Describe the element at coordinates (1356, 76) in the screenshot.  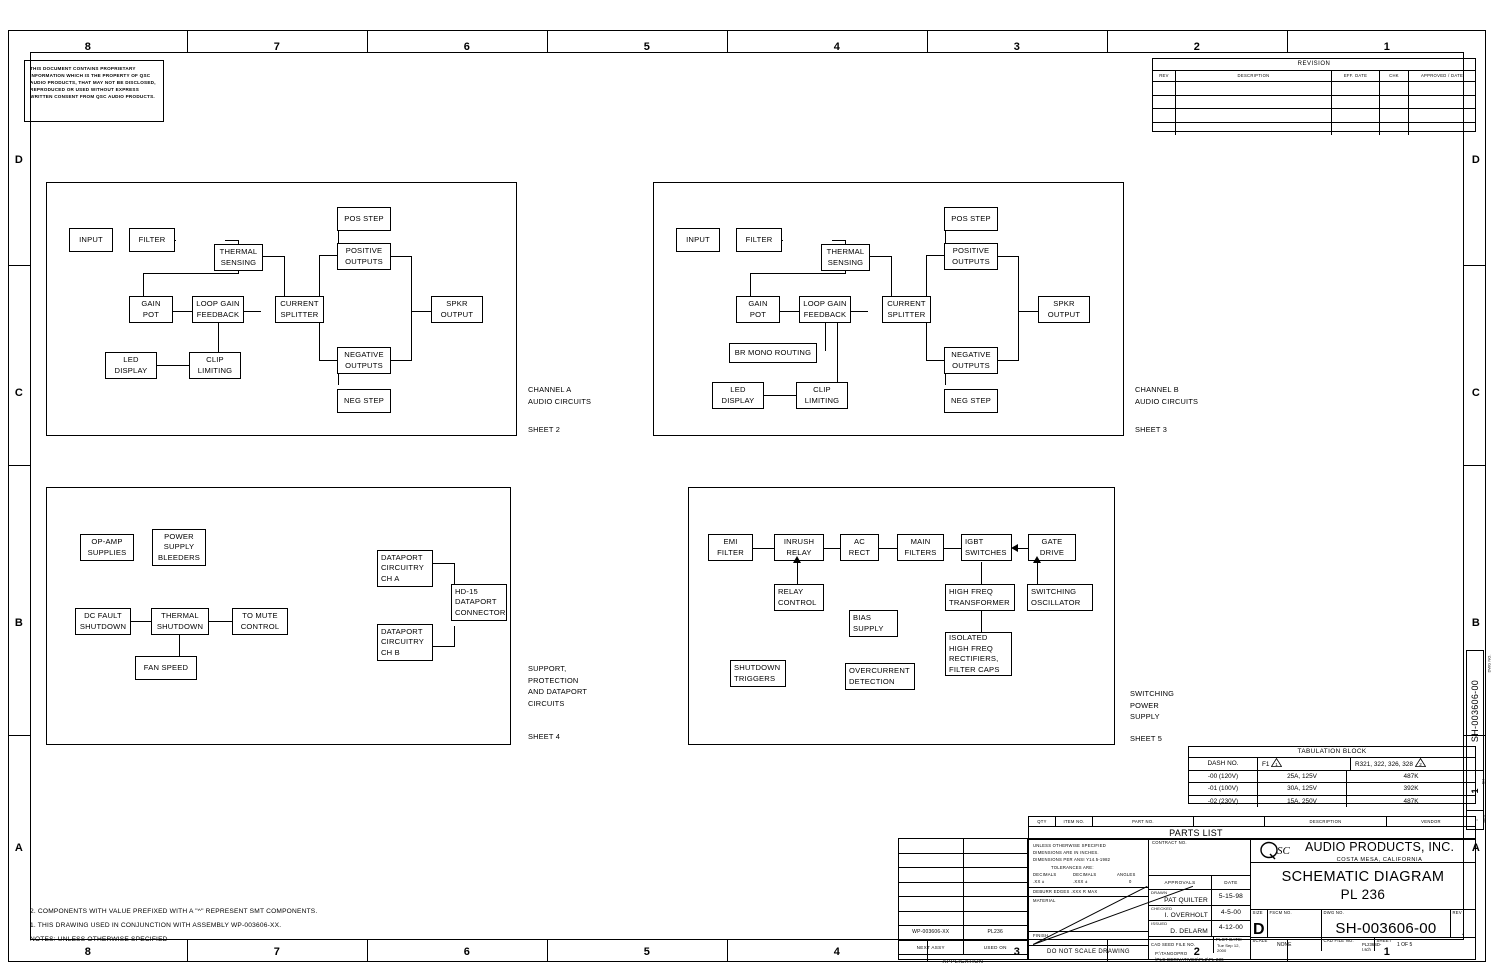
I see `revision-col-eff-date: EFF. DATE` at that location.